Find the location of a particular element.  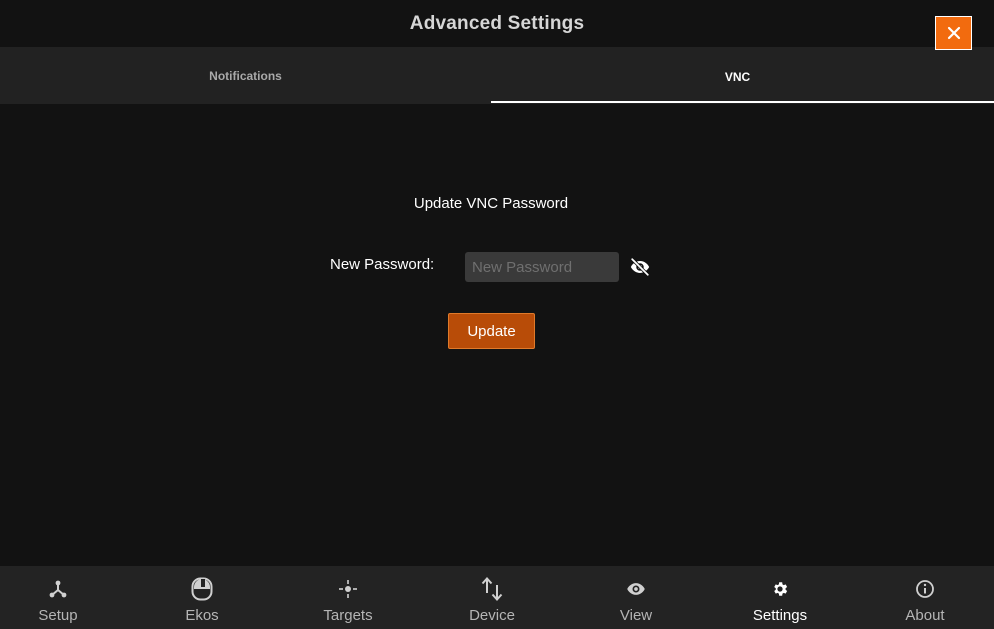

page-title: Advanced Settings is located at coordinates (497, 23).